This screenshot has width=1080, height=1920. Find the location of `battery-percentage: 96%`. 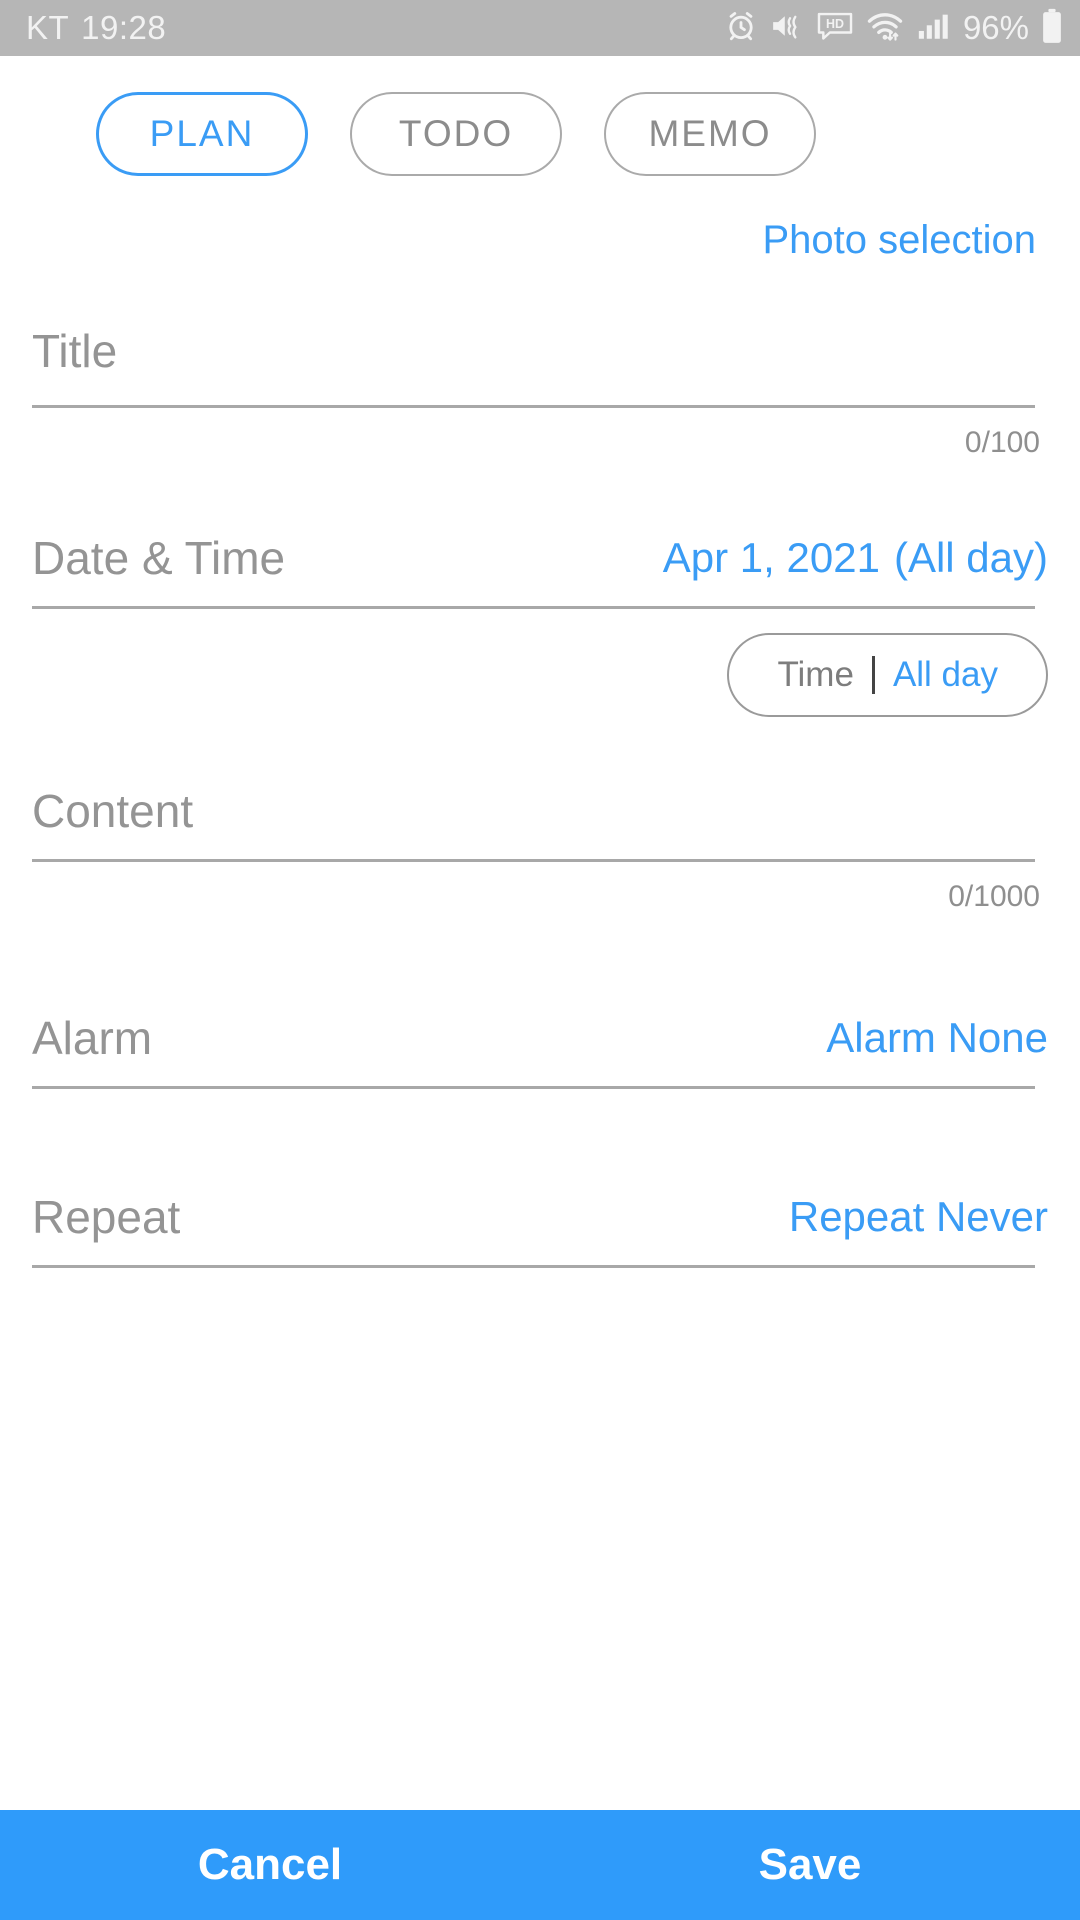

battery-percentage: 96% is located at coordinates (995, 27).